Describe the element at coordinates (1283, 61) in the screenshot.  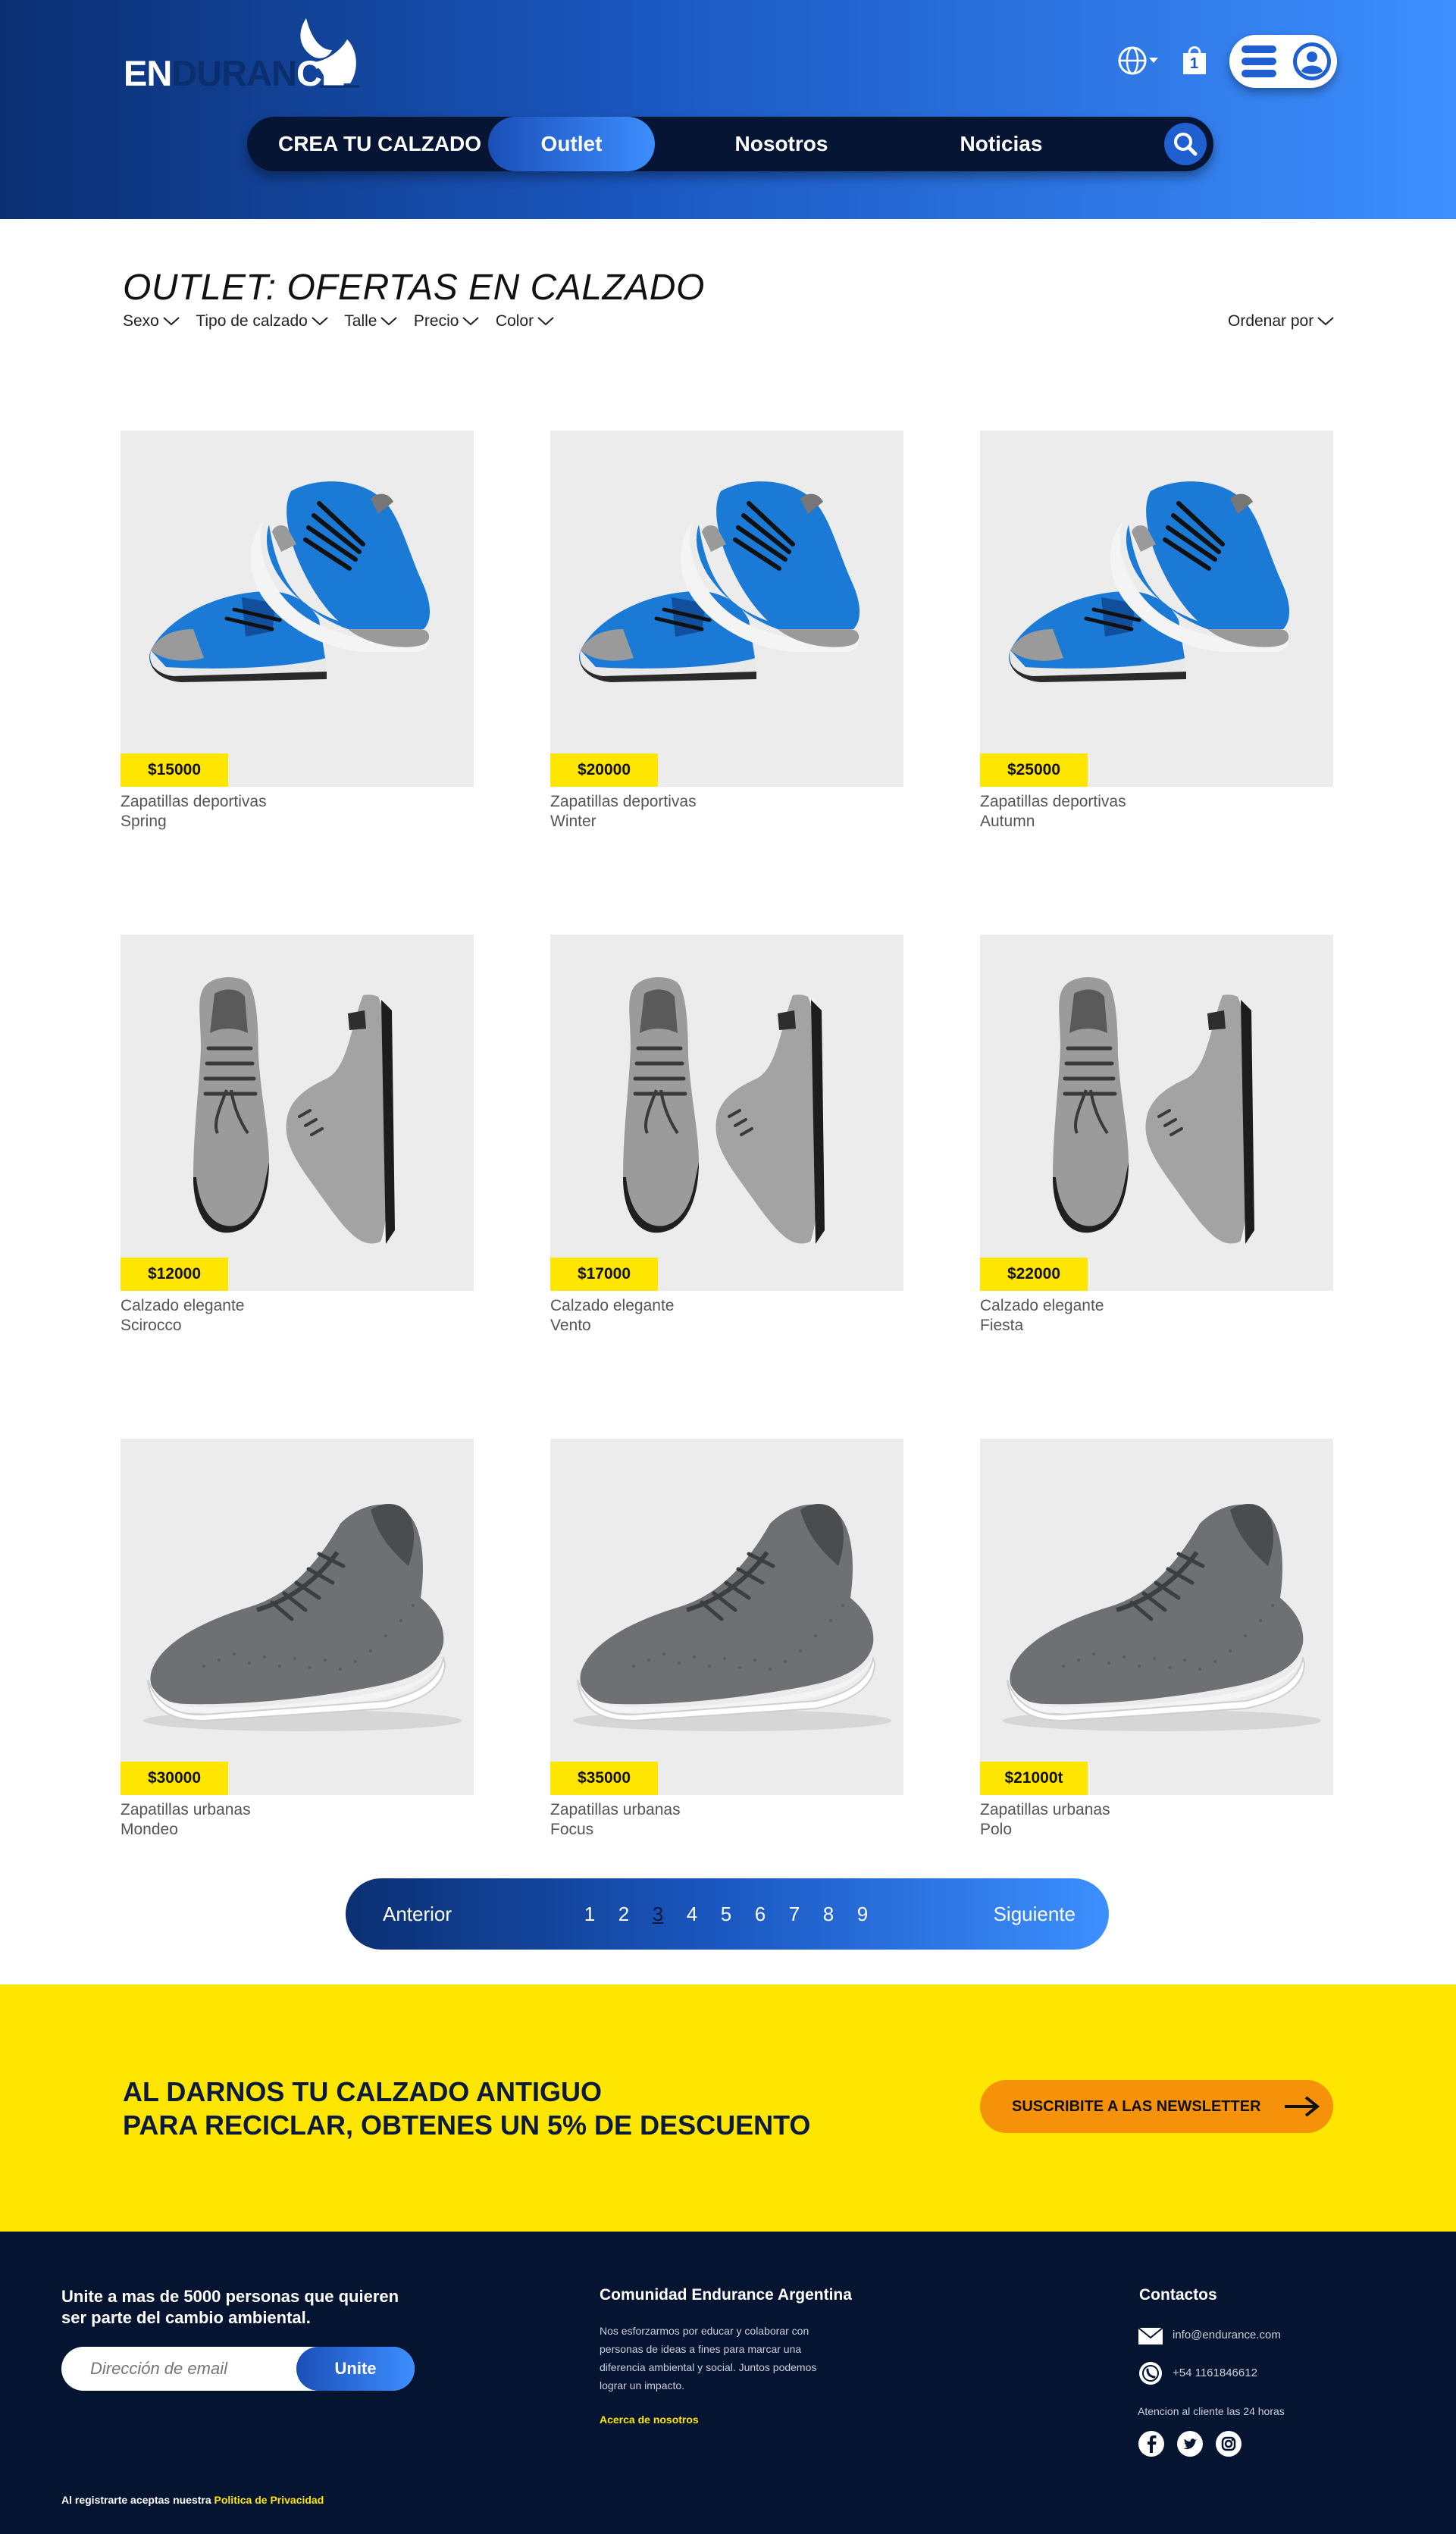
I see `menu-account-toggle` at that location.